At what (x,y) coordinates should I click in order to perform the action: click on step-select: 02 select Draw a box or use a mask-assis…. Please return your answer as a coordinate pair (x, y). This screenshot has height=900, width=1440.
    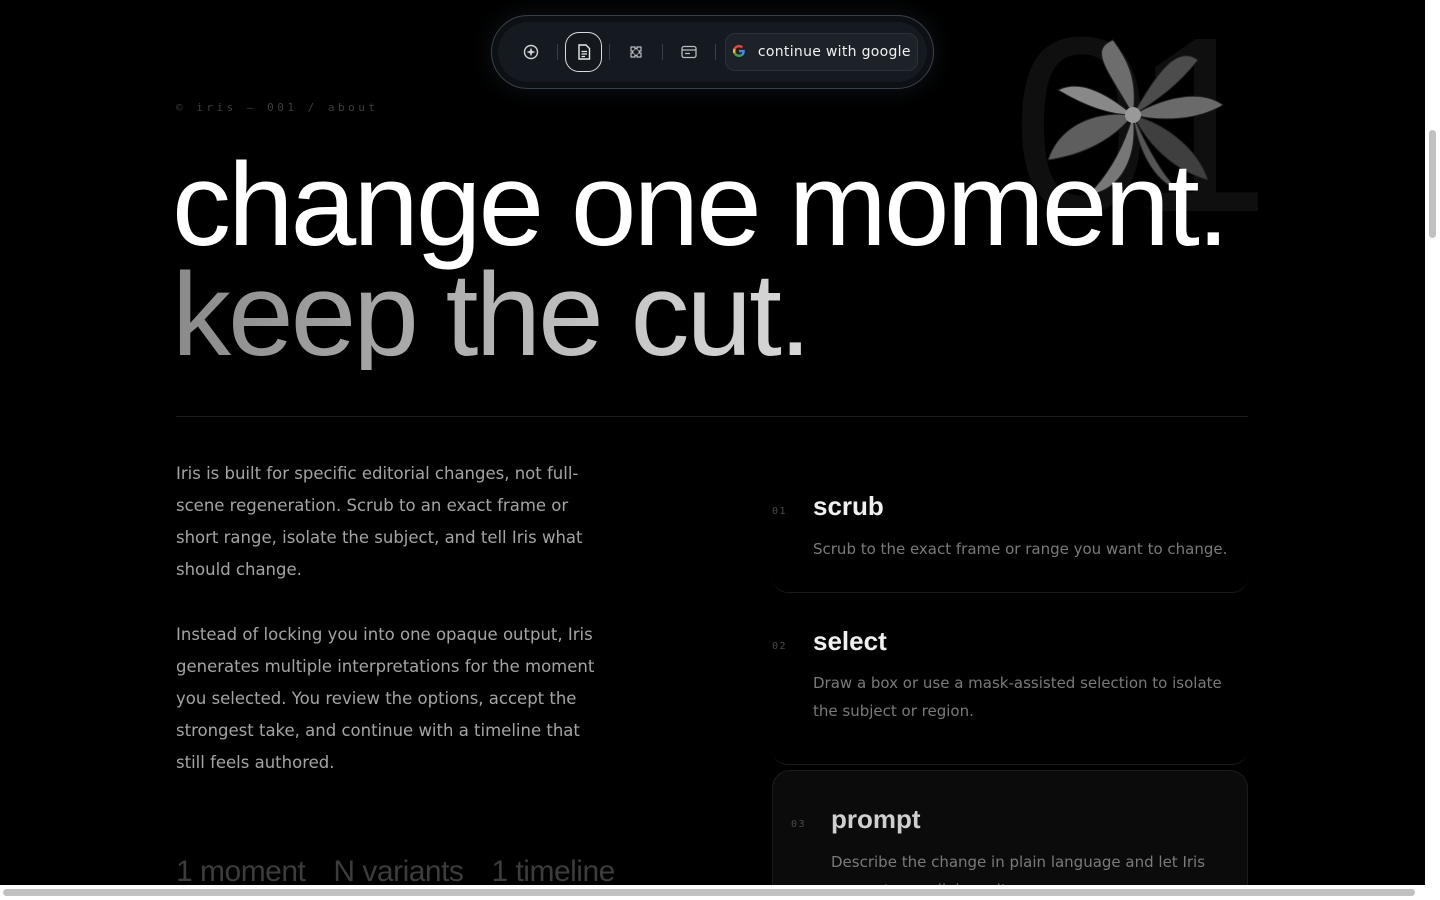
    Looking at the image, I should click on (1010, 685).